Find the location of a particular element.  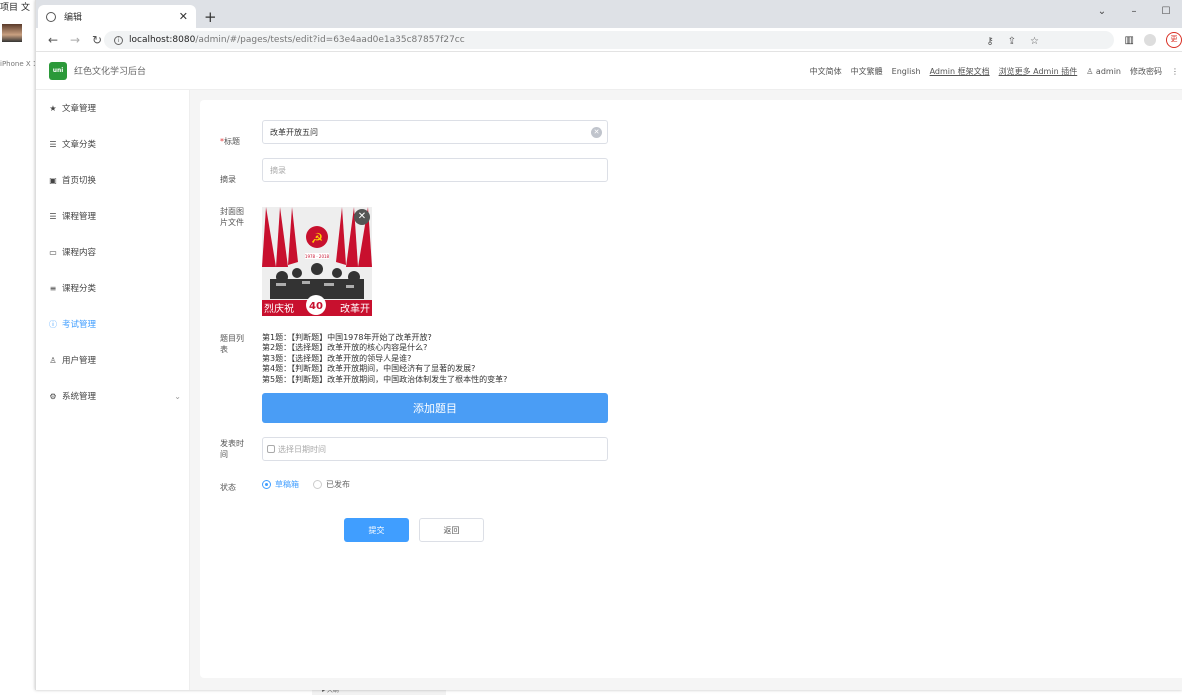

cover-row: 封面图片文件 is located at coordinates (234, 217).